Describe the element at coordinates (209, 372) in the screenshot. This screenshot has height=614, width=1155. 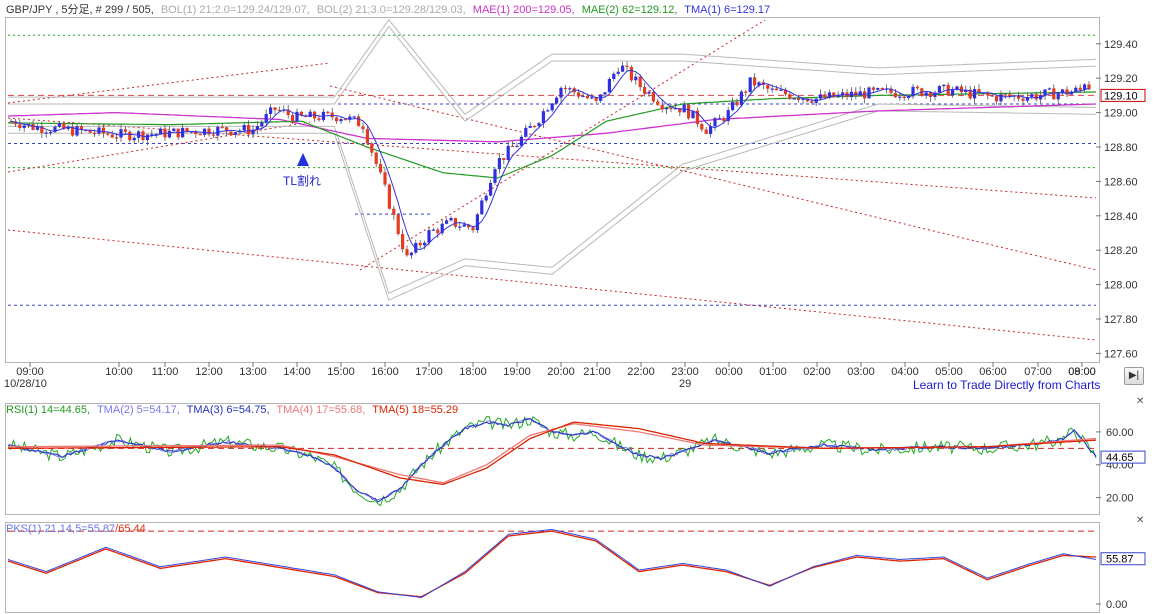
I see `x-tick-label: 12:00` at that location.